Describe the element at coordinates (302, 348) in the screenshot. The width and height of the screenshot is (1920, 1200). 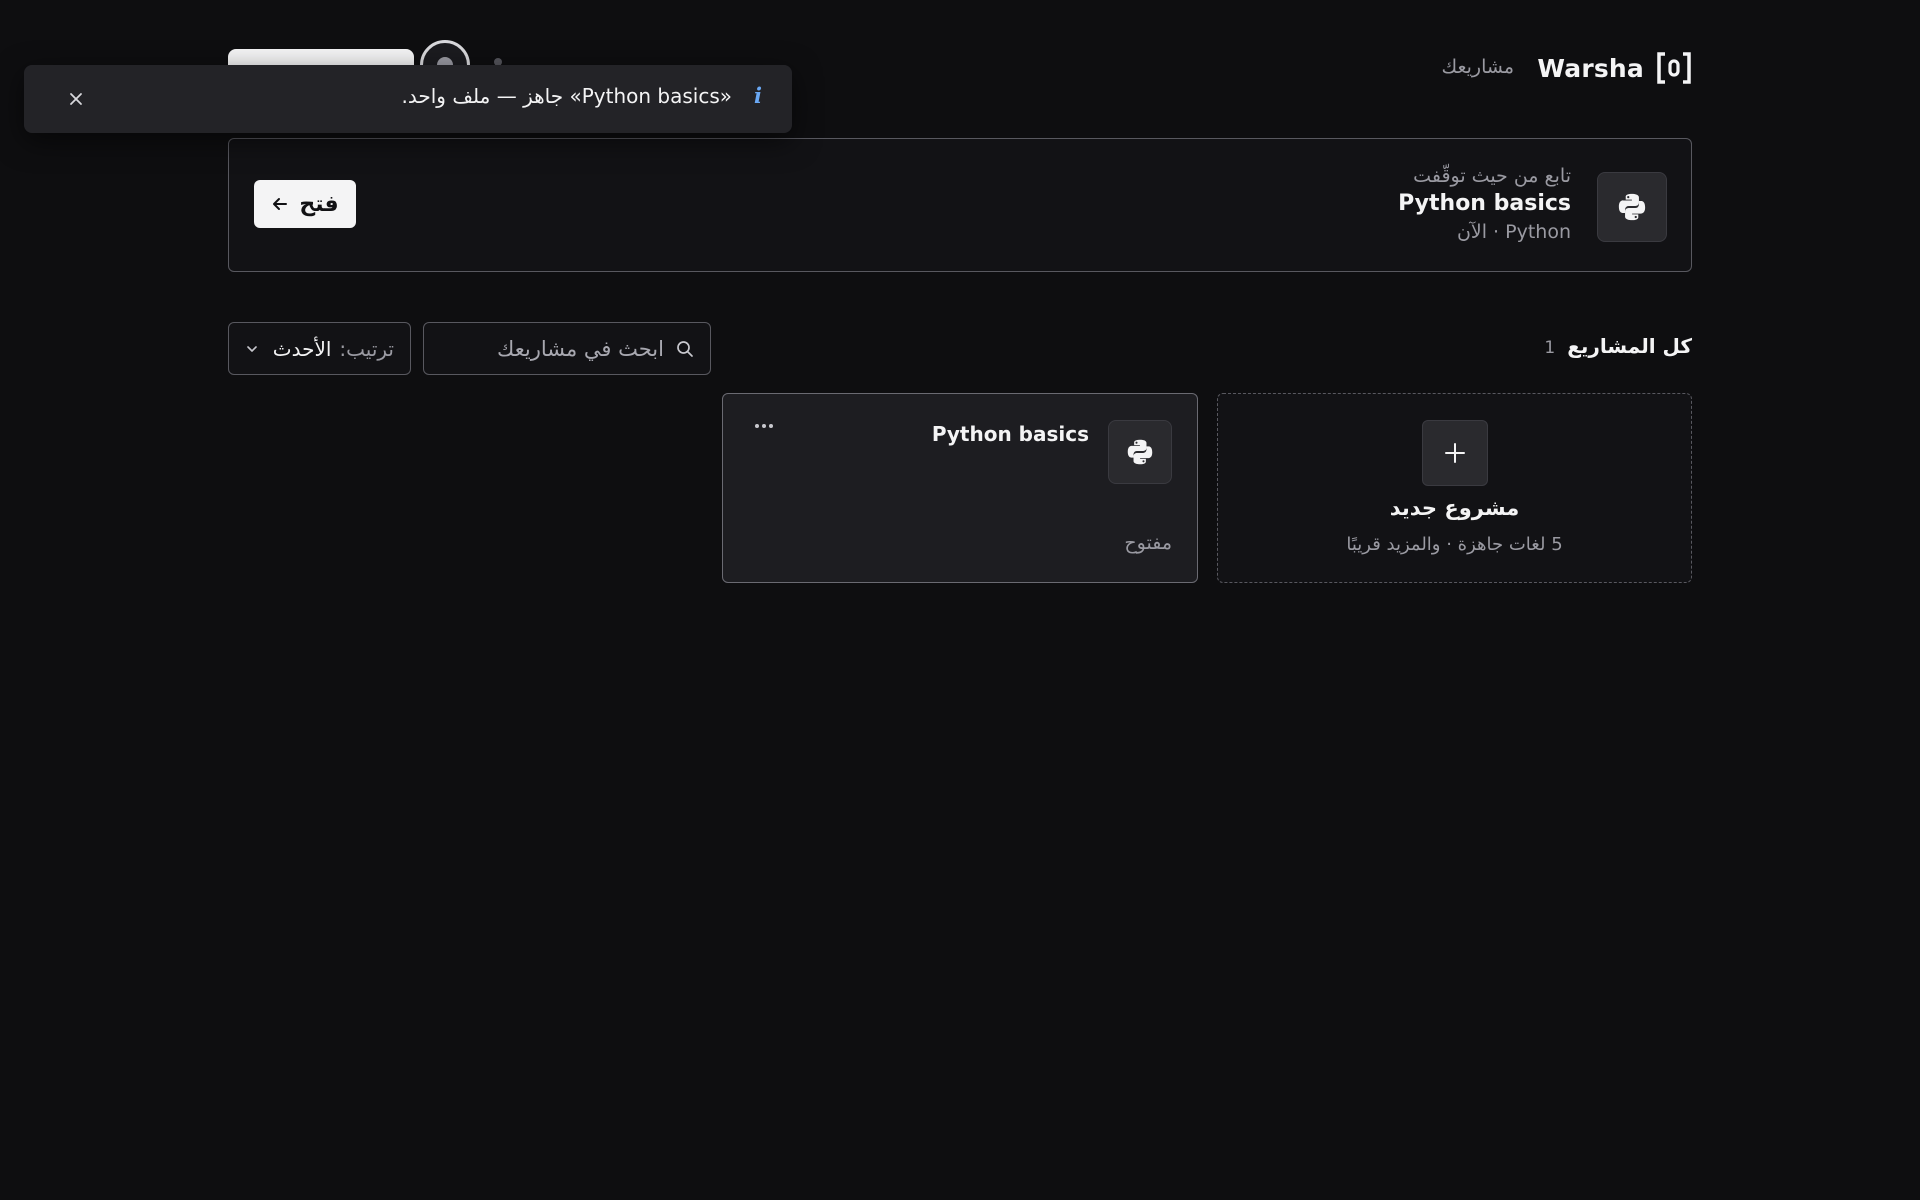
I see `sort-value: الأحدث` at that location.